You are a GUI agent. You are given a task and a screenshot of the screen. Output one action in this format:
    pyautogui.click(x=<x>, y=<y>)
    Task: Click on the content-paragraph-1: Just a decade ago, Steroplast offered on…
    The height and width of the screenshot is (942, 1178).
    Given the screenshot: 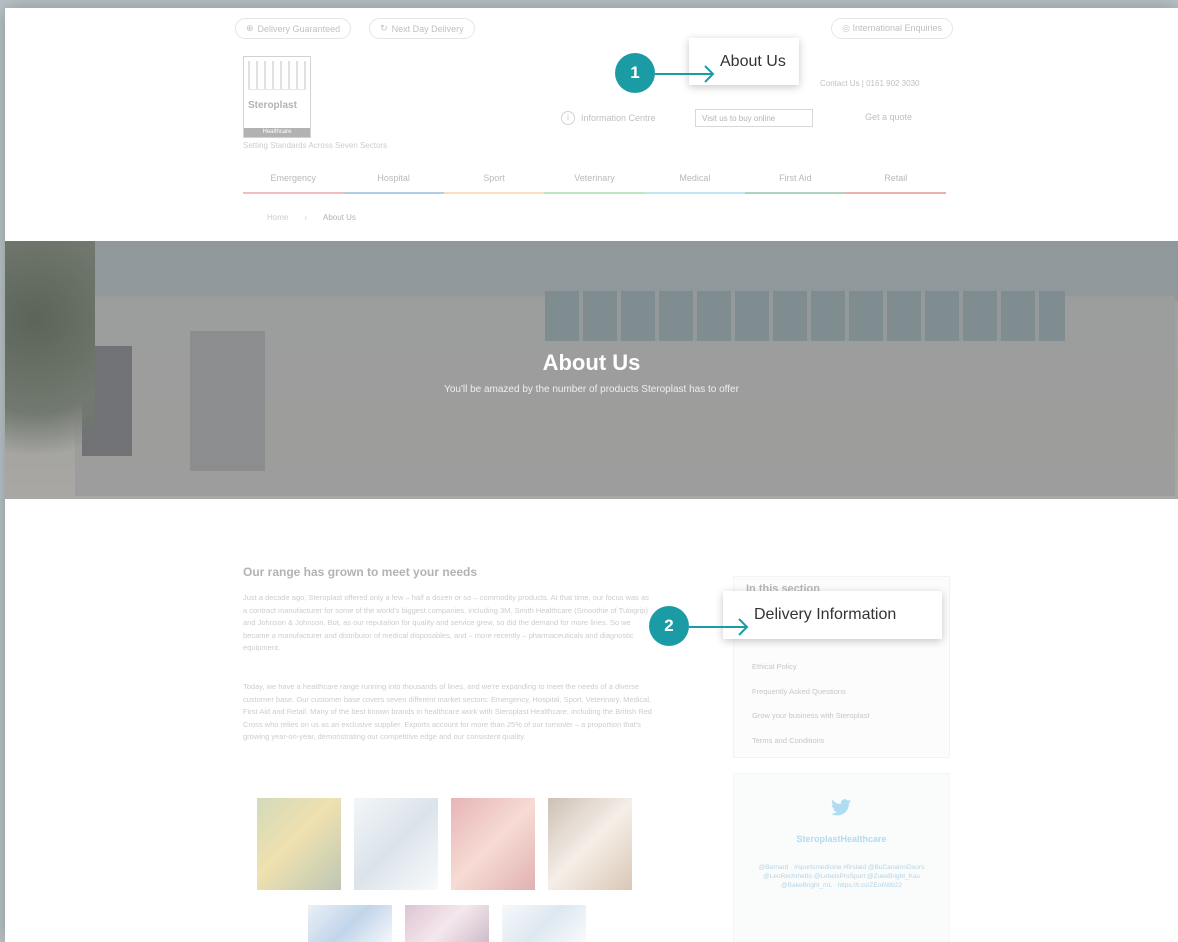 What is the action you would take?
    pyautogui.click(x=446, y=622)
    